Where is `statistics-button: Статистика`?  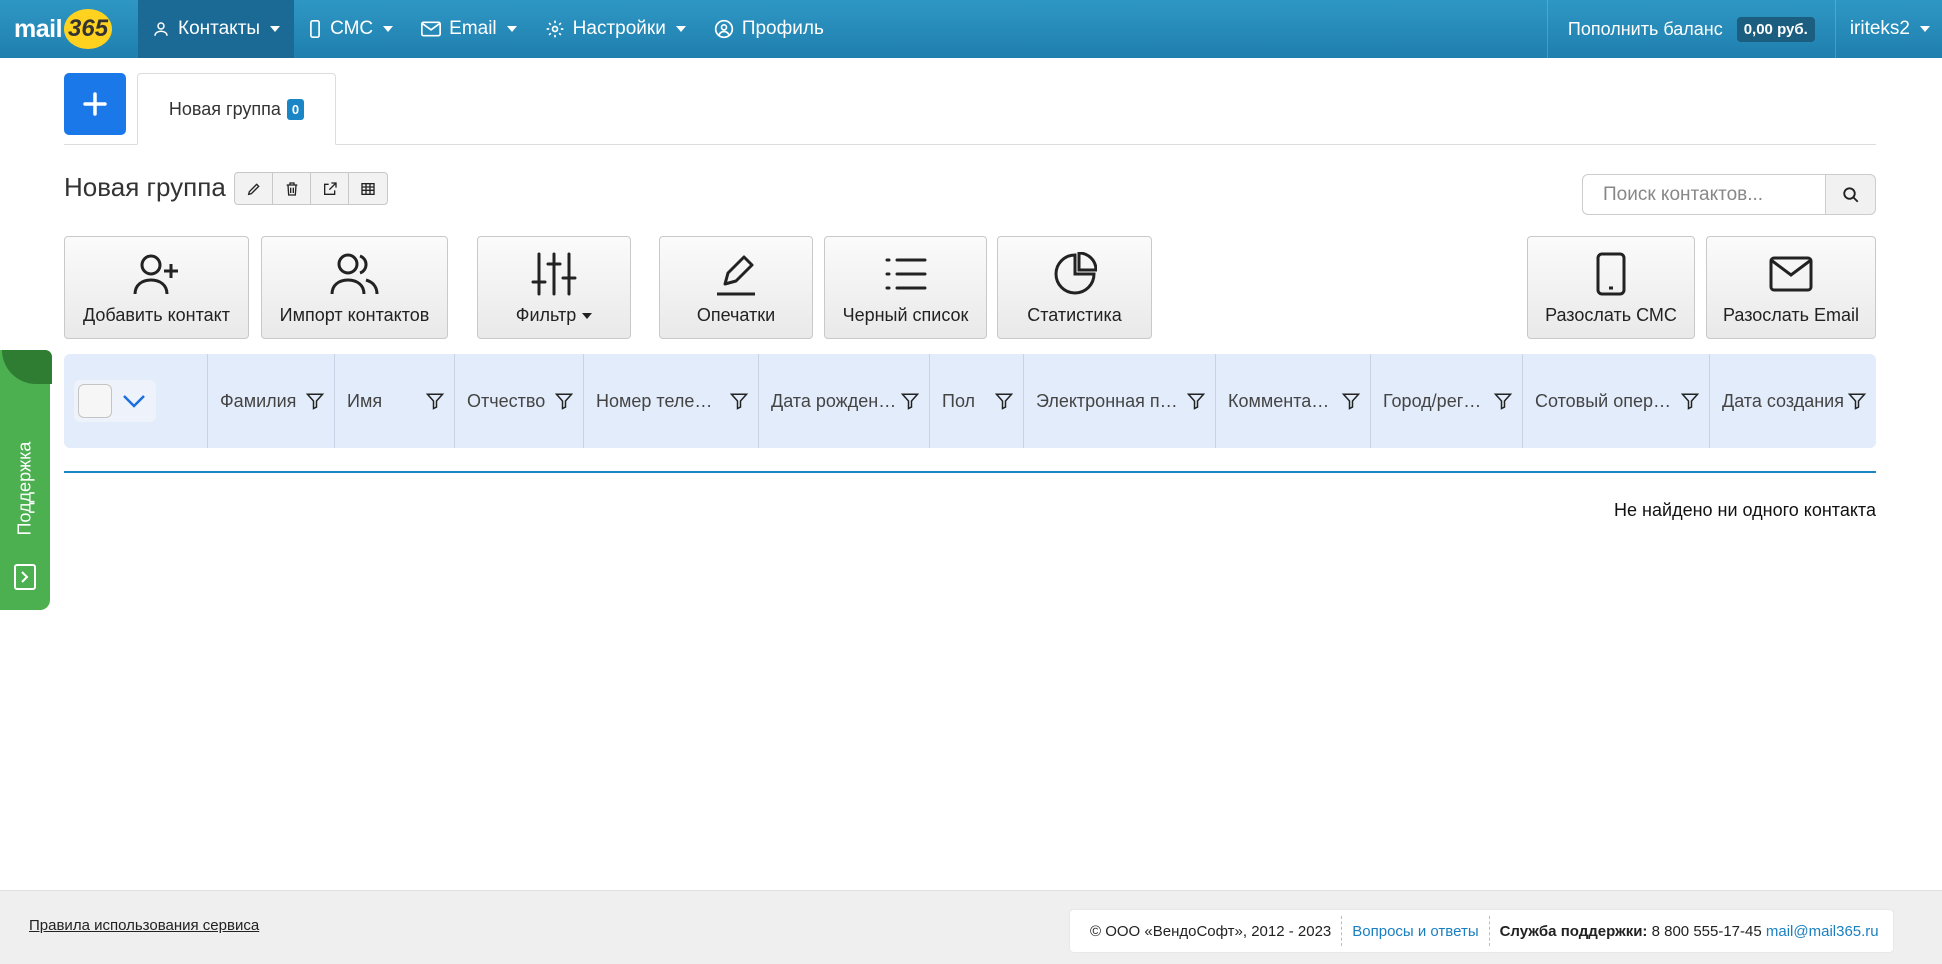
statistics-button: Статистика is located at coordinates (1074, 287).